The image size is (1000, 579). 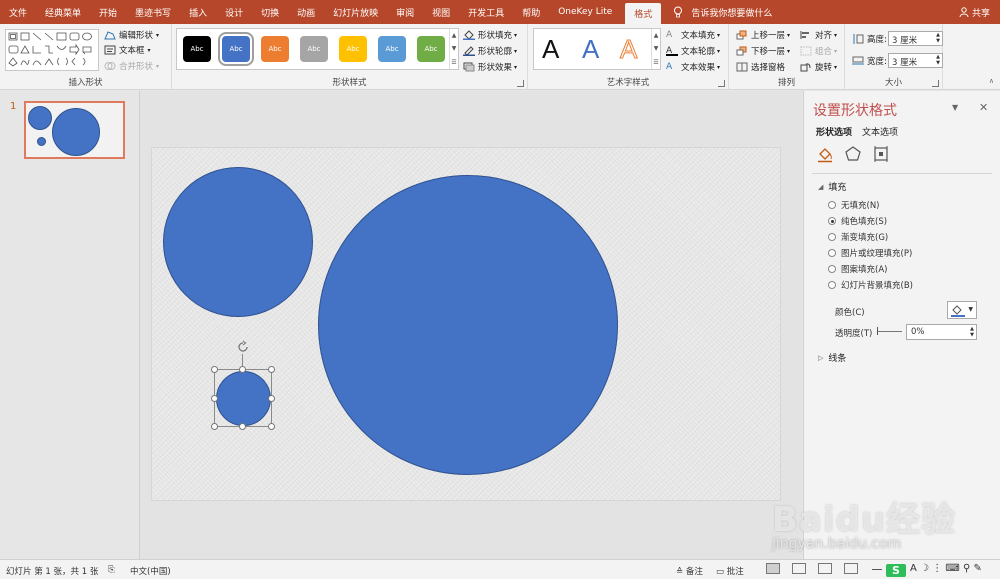 What do you see at coordinates (108, 12) in the screenshot?
I see `tab-home: 开始` at bounding box center [108, 12].